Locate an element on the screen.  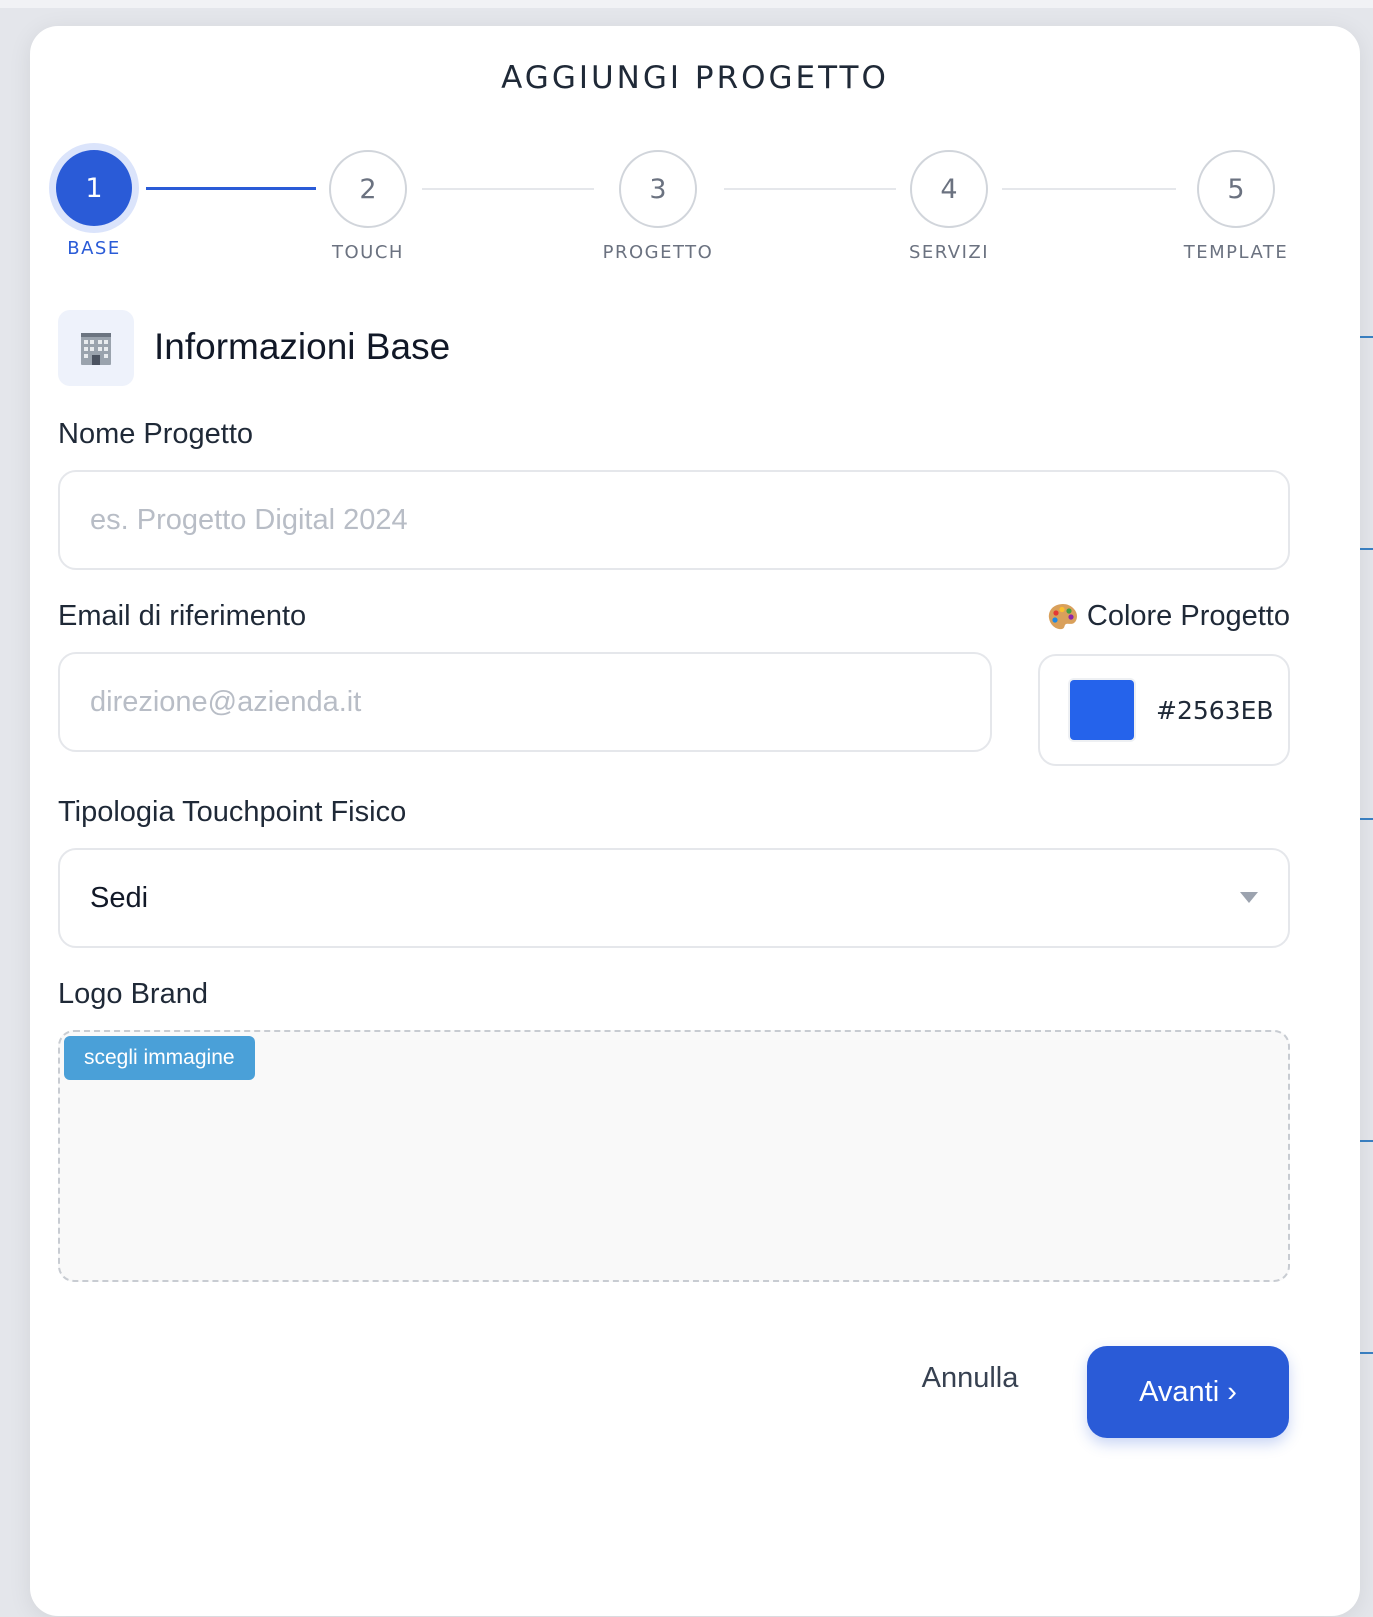
step-label: SERVIZI is located at coordinates (949, 252).